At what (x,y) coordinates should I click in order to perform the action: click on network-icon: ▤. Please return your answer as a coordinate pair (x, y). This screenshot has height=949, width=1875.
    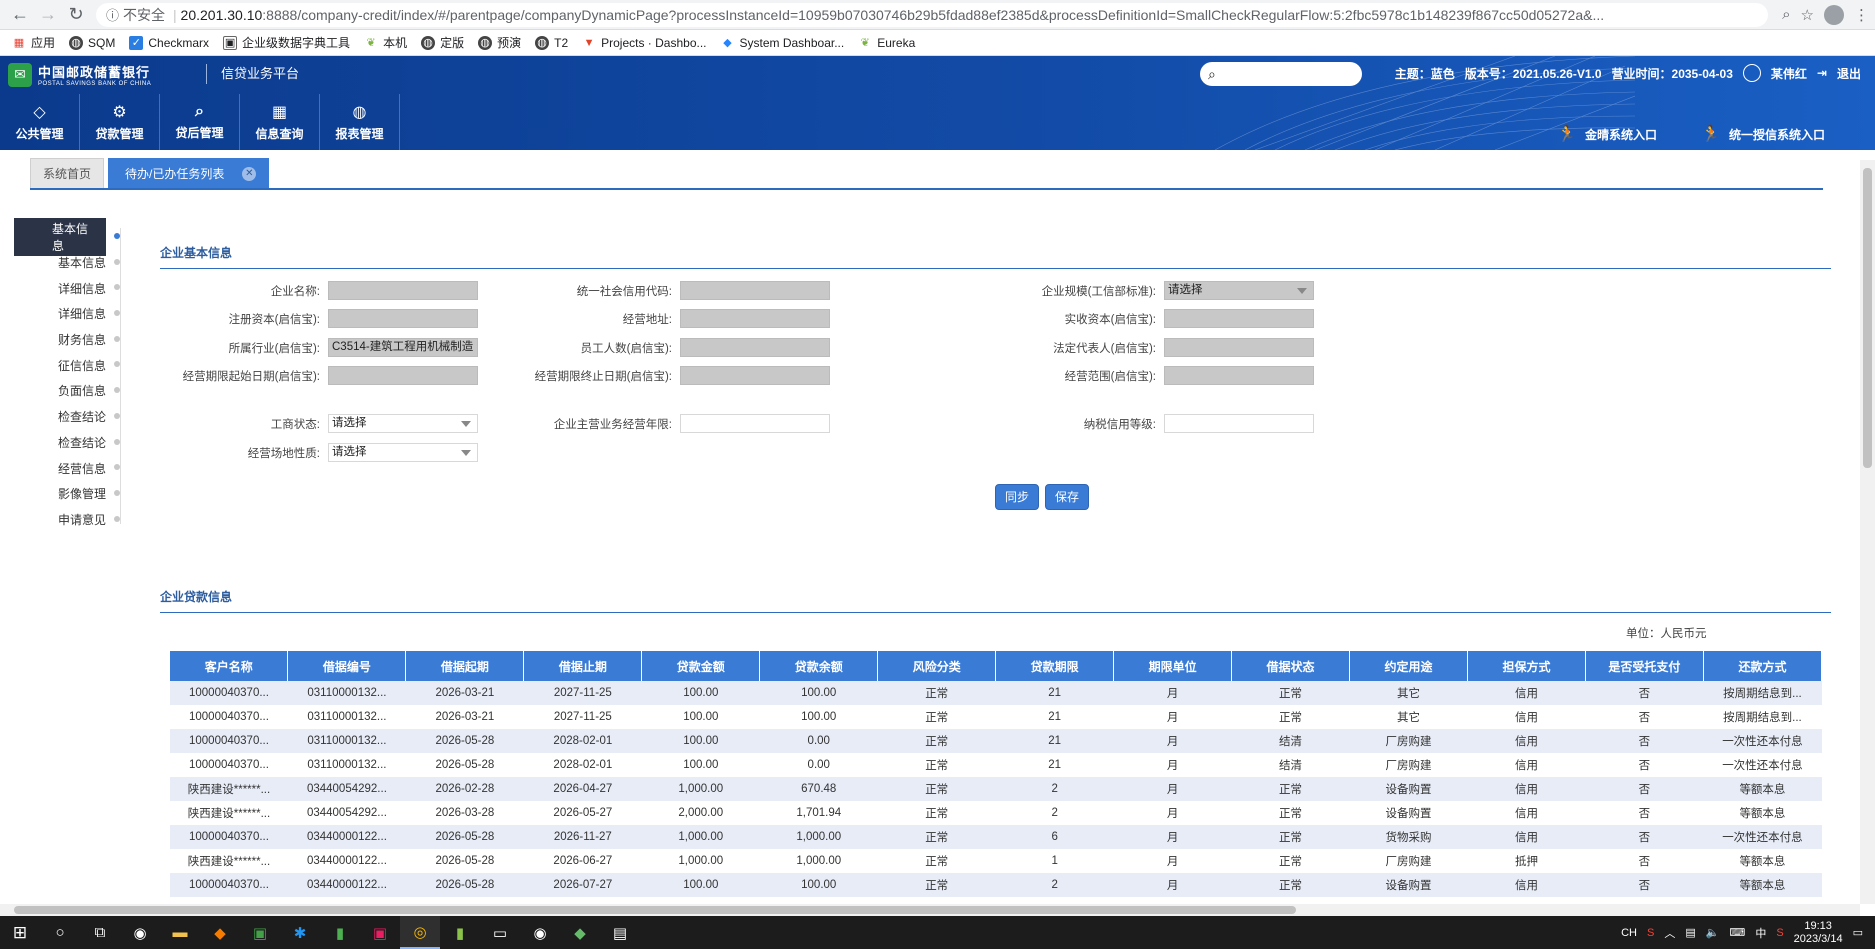
    Looking at the image, I should click on (1690, 932).